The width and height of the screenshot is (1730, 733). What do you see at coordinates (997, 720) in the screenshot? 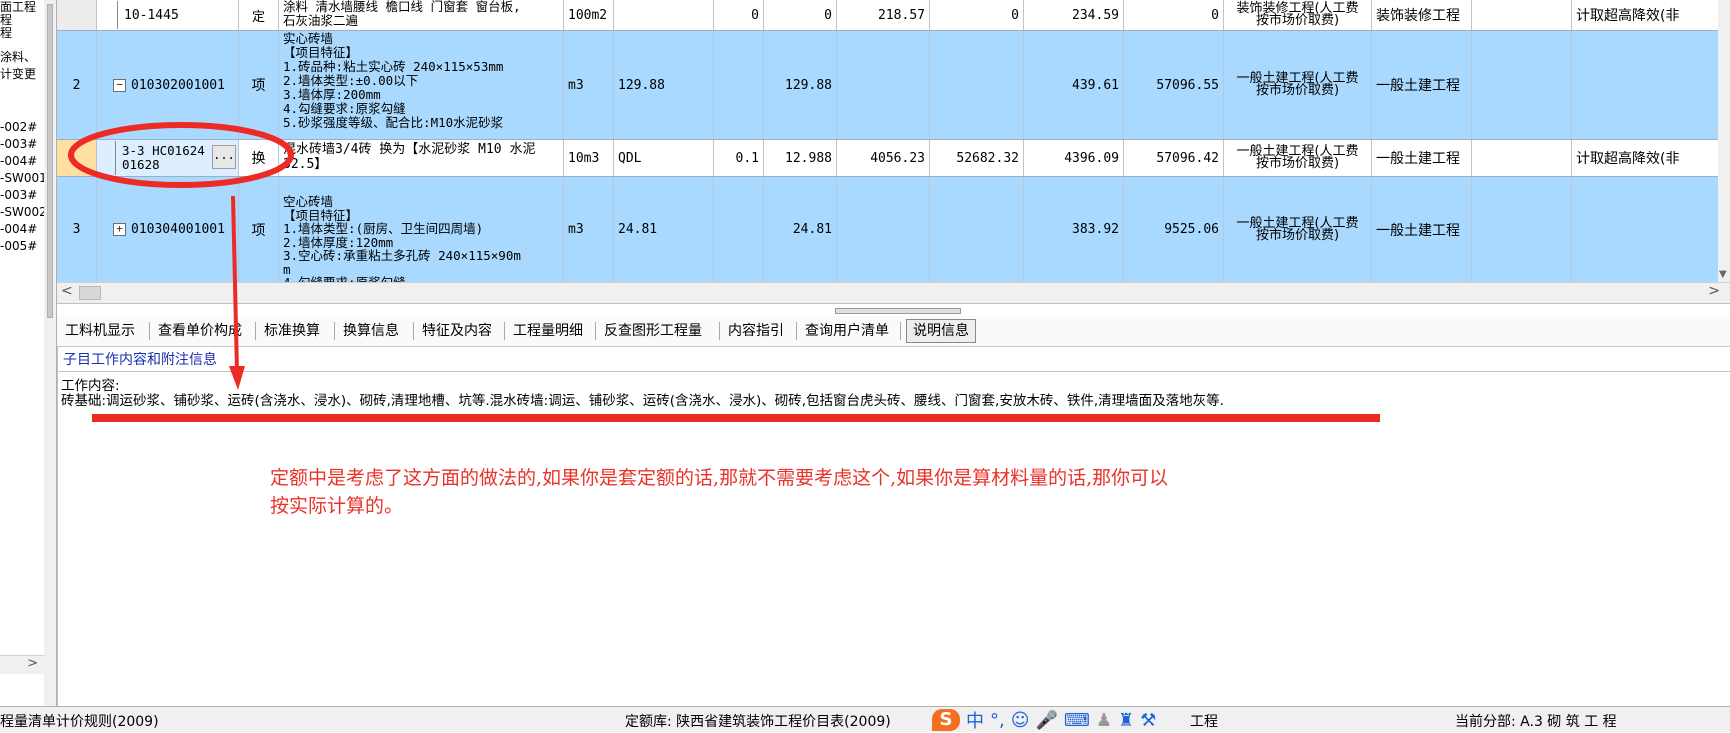
I see `ime-punctuation-icon: °,` at bounding box center [997, 720].